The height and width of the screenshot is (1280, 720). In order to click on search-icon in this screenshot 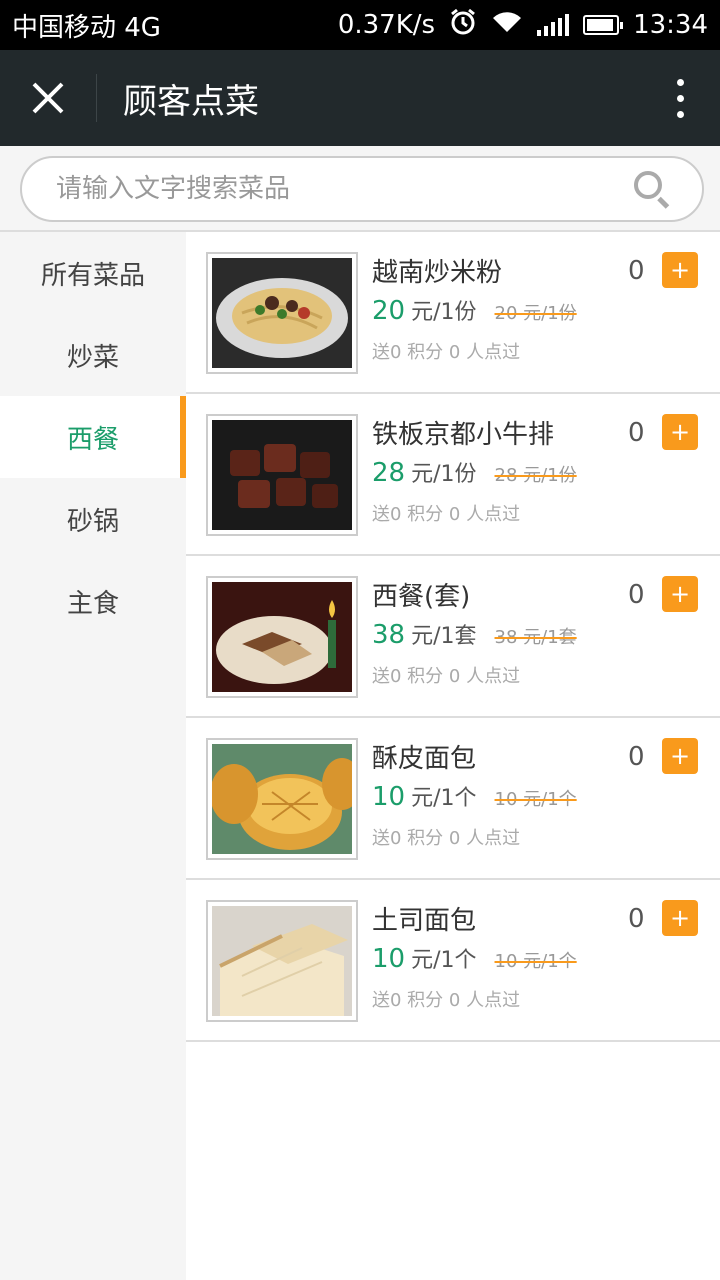, I will do `click(652, 189)`.